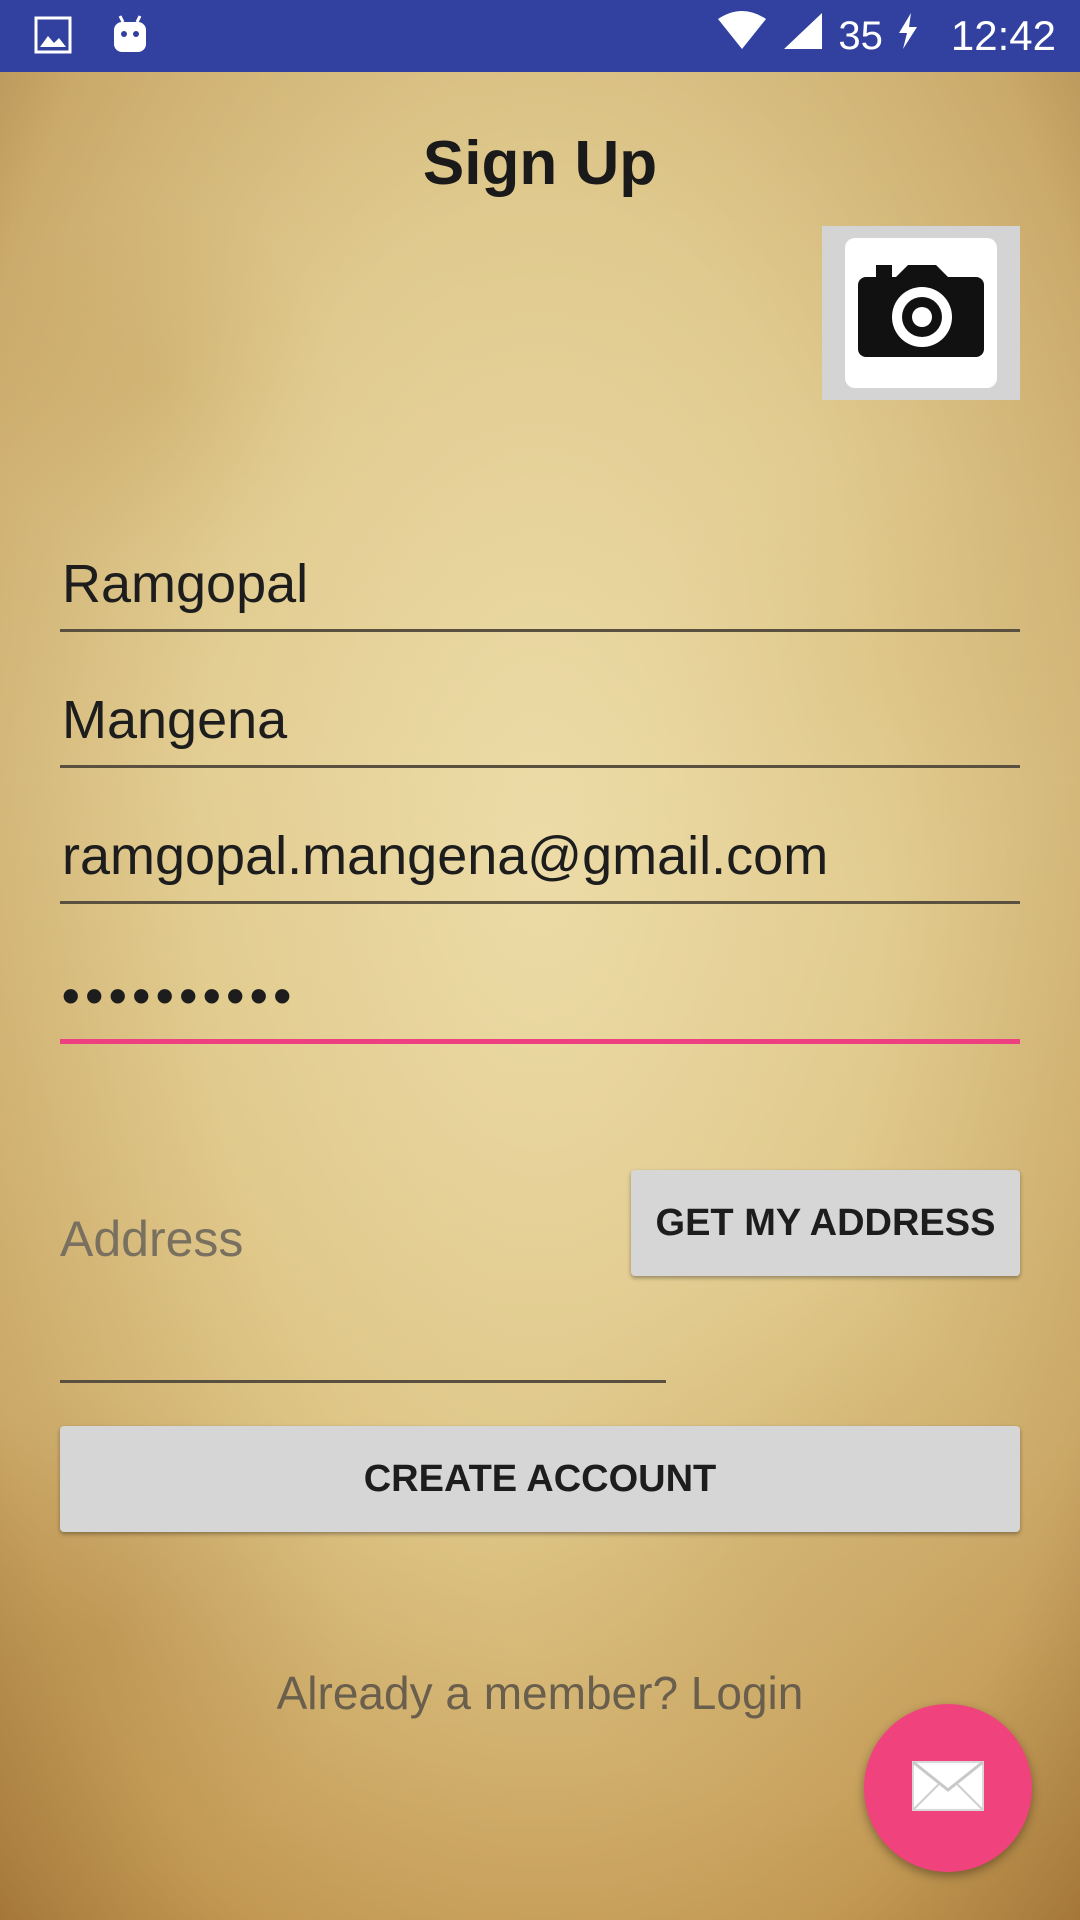 The width and height of the screenshot is (1080, 1920). What do you see at coordinates (886, 36) in the screenshot?
I see `status-system-icons: 35 12:42` at bounding box center [886, 36].